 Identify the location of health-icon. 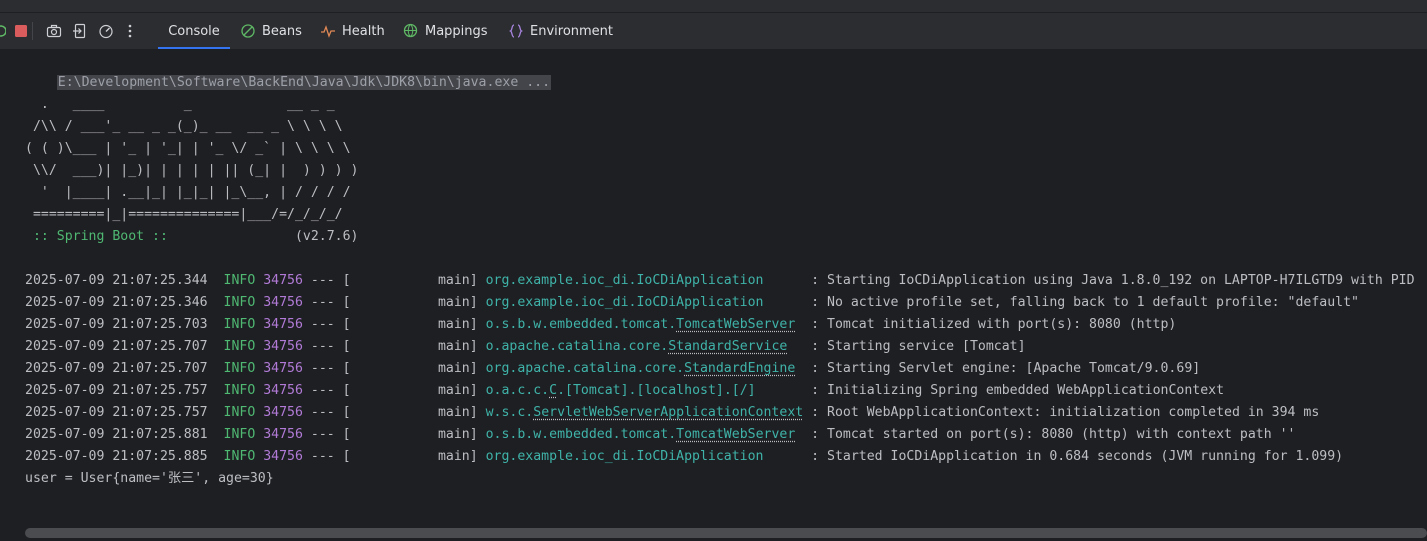
(328, 31).